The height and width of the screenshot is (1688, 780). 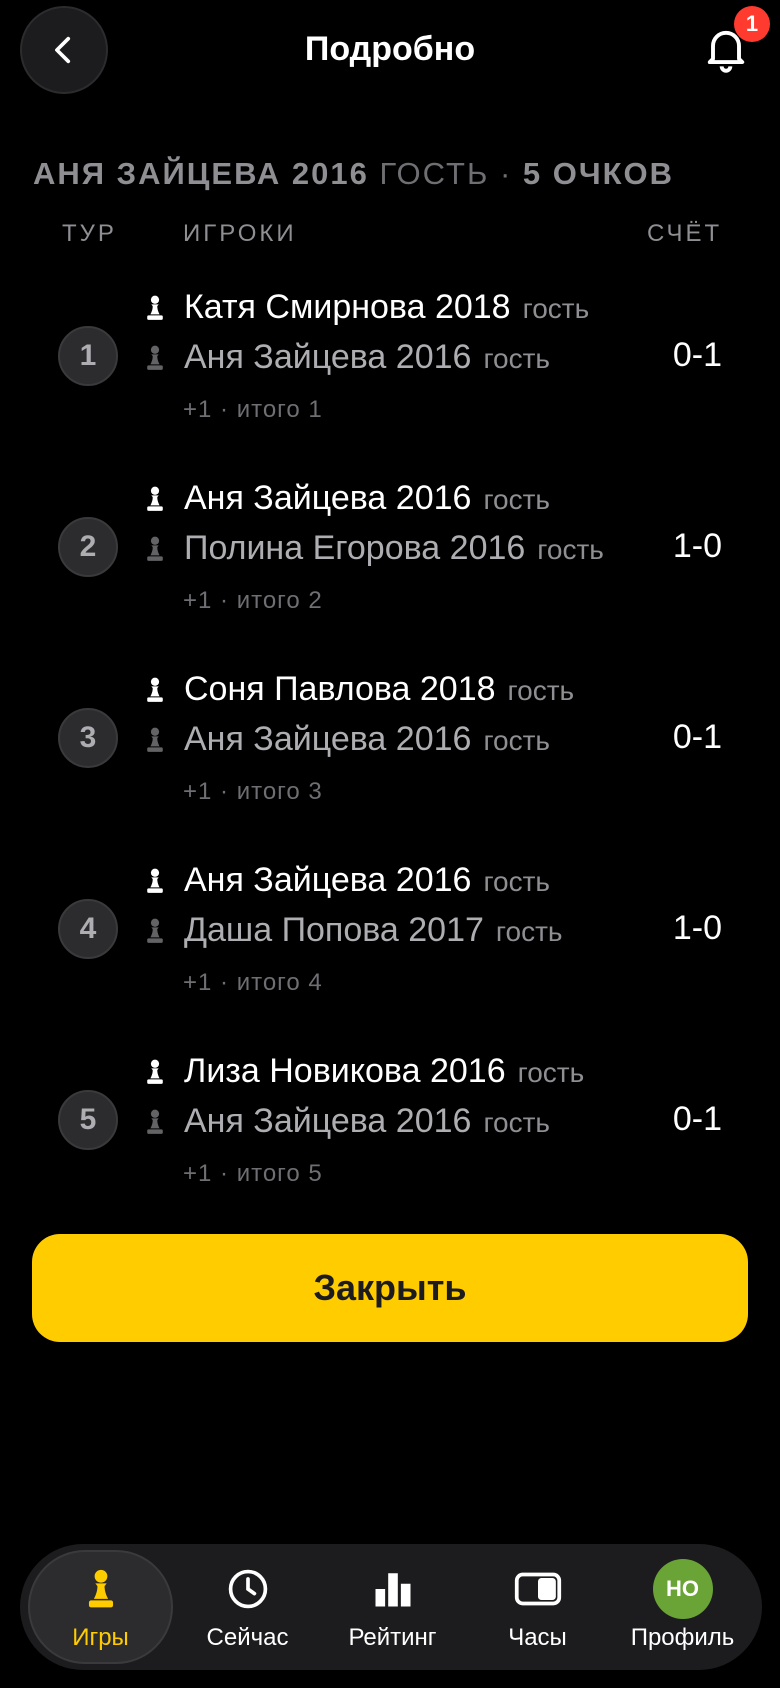 I want to click on column-score: СЧЁТ, so click(x=685, y=233).